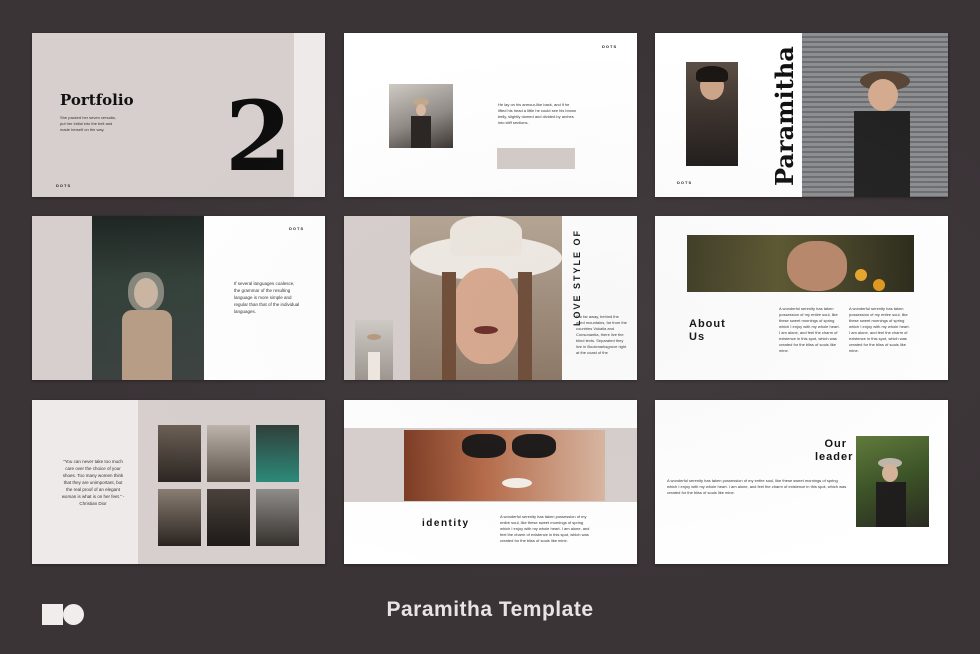 This screenshot has width=980, height=654. What do you see at coordinates (504, 465) in the screenshot?
I see `photo-woman-sunglasses` at bounding box center [504, 465].